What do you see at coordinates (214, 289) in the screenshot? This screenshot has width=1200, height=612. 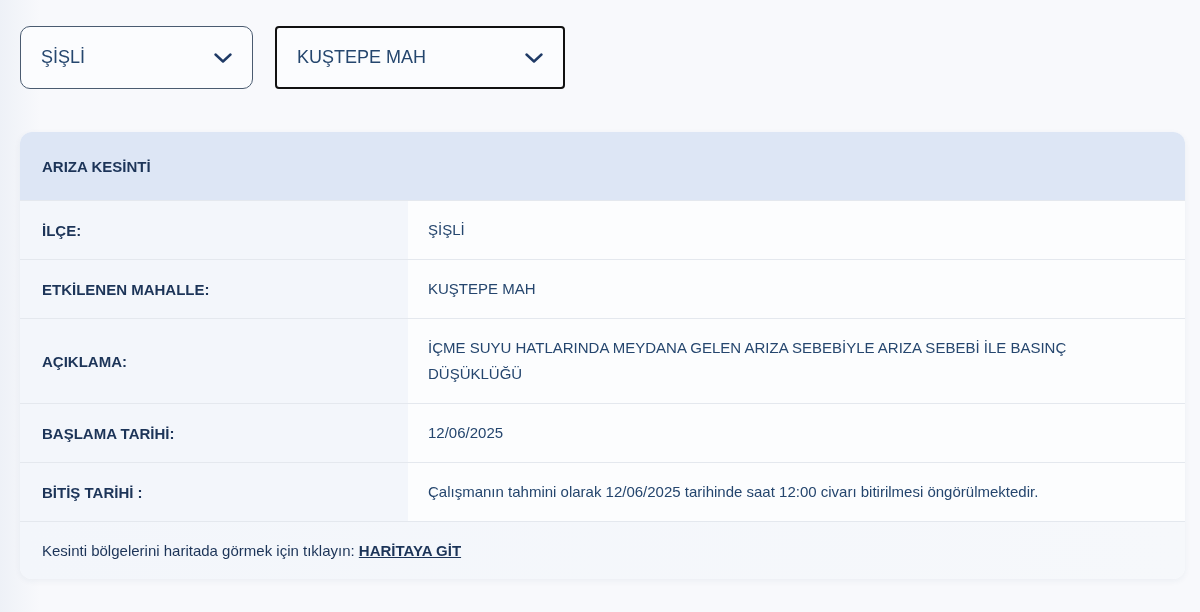 I see `label-cell: ETKİLENEN MAHALLE:` at bounding box center [214, 289].